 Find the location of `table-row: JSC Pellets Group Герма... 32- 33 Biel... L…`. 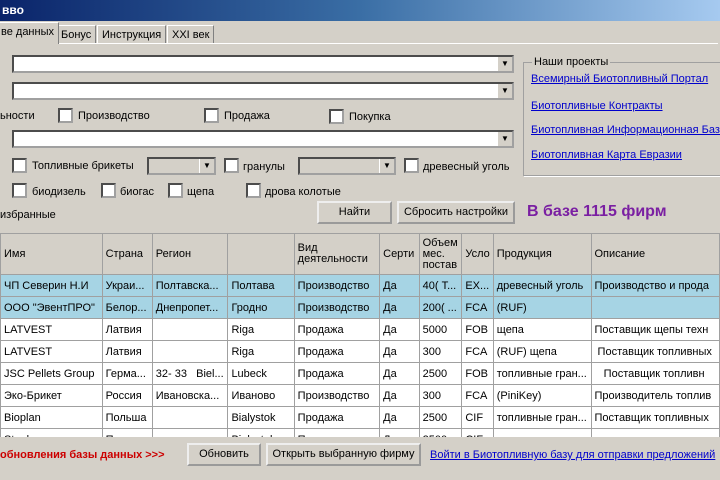

table-row: JSC Pellets Group Герма... 32- 33 Biel... L… is located at coordinates (360, 373).